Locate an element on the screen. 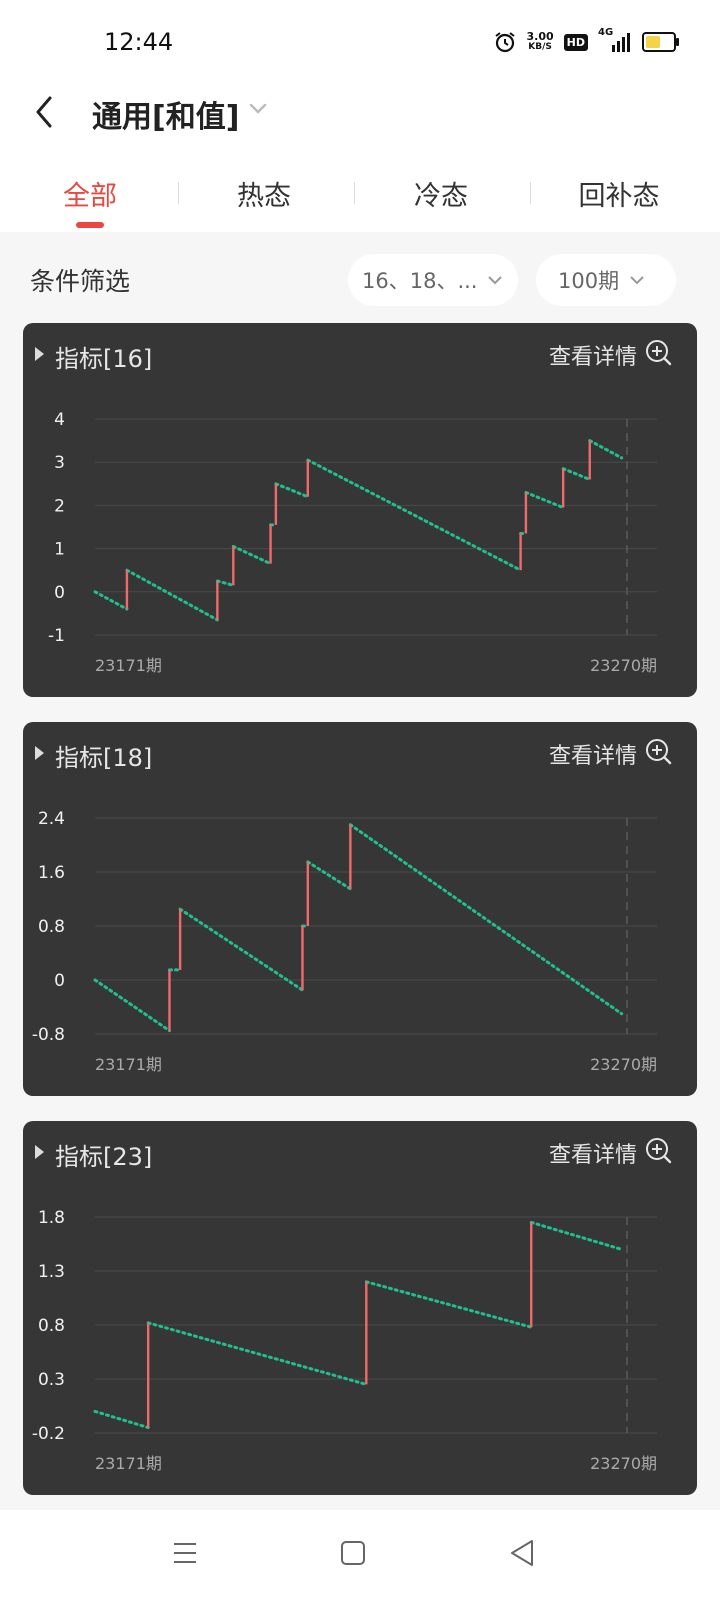  tab-rebound: 回补态 is located at coordinates (619, 193).